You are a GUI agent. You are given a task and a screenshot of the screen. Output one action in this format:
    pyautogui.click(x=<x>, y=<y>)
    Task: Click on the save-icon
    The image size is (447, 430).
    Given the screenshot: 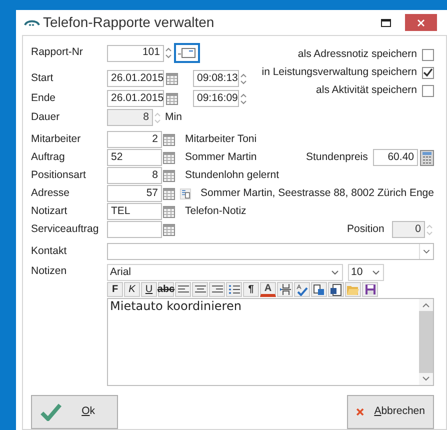 What is the action you would take?
    pyautogui.click(x=370, y=289)
    